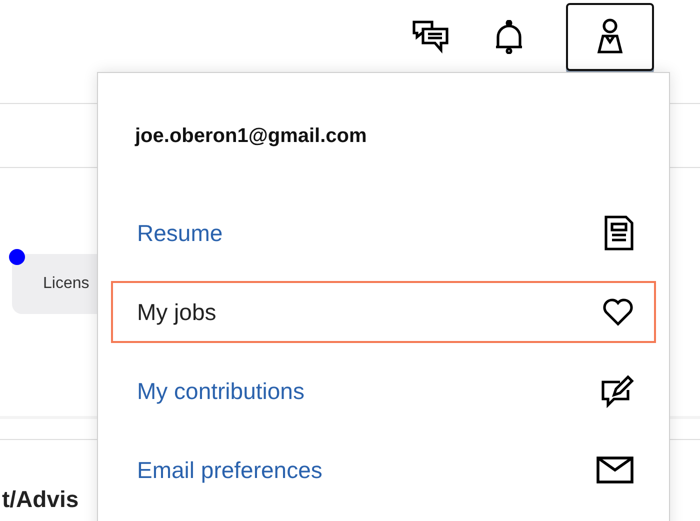  I want to click on comment-edit-icon, so click(617, 391).